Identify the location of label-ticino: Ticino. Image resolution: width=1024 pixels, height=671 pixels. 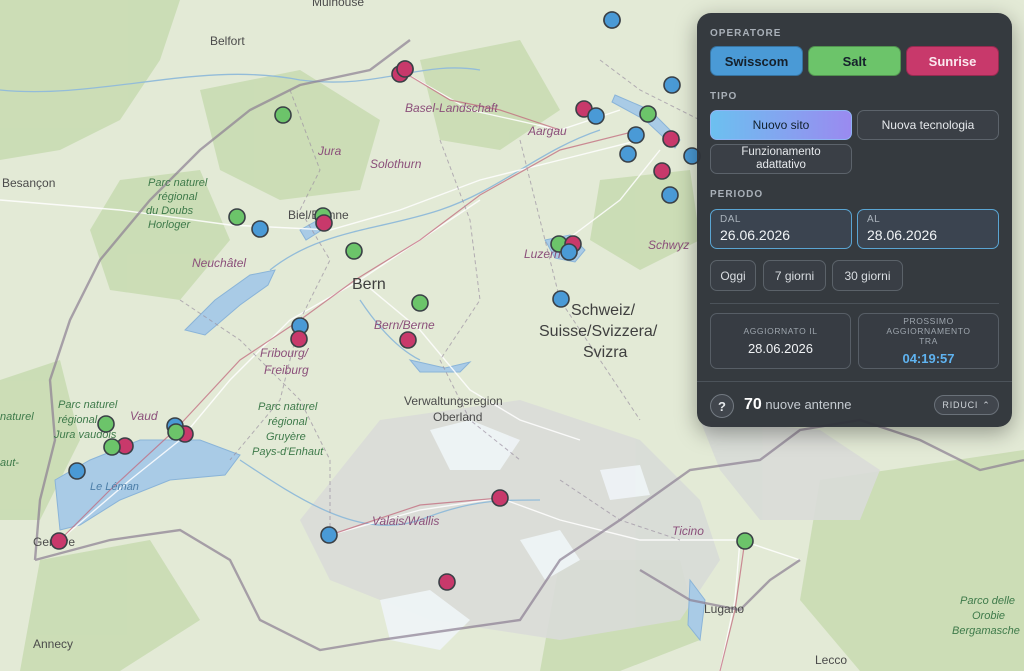
(688, 531).